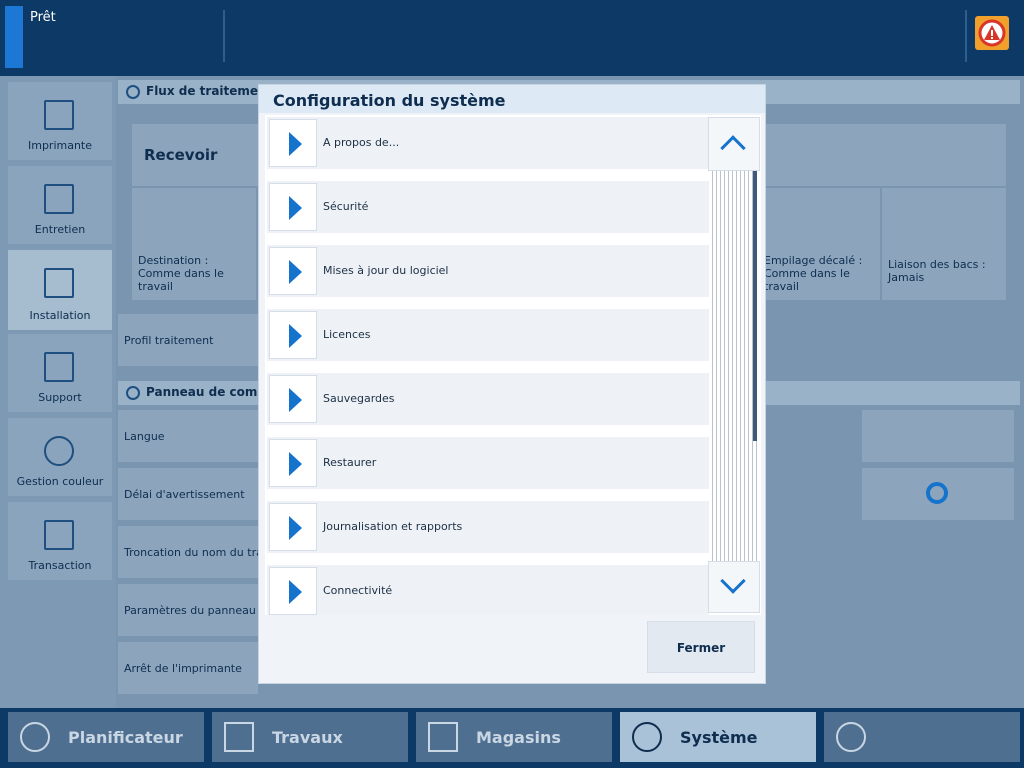 The image size is (1024, 768). What do you see at coordinates (944, 244) in the screenshot?
I see `tray-linking-tile: Liaison des bacs : Jamais` at bounding box center [944, 244].